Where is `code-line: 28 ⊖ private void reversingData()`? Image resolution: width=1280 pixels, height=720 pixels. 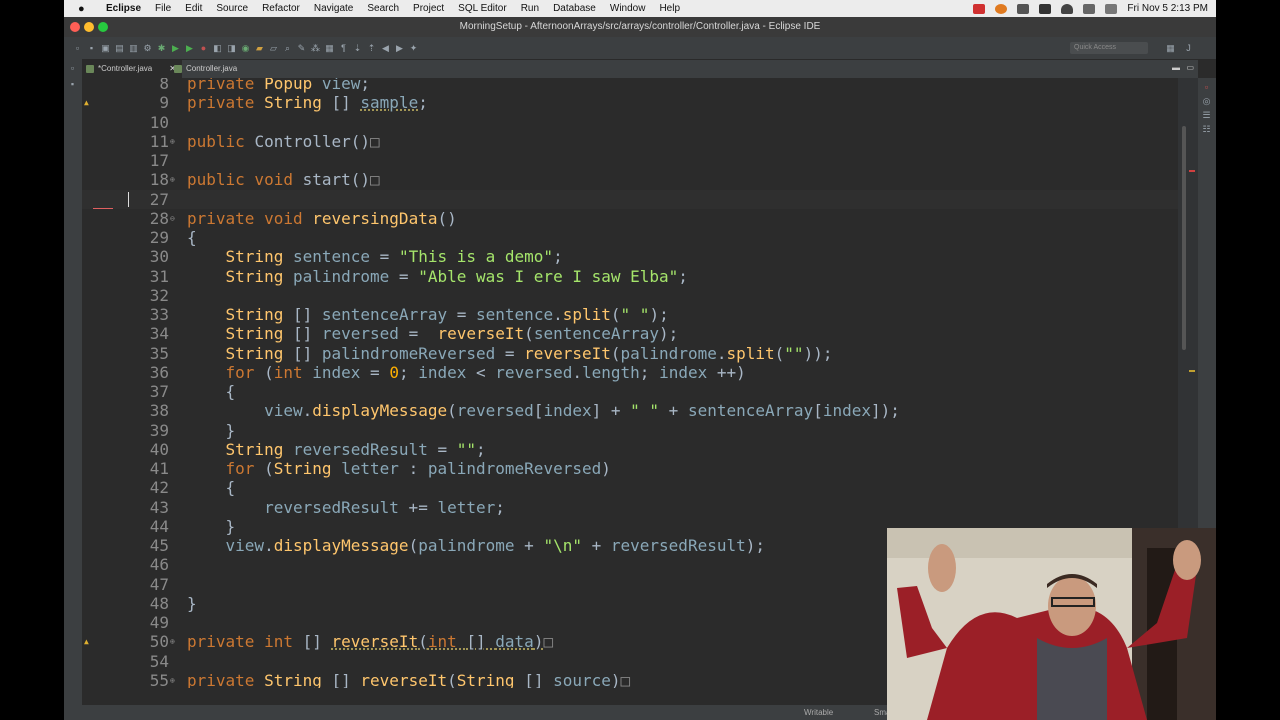 code-line: 28 ⊖ private void reversingData() is located at coordinates (630, 218).